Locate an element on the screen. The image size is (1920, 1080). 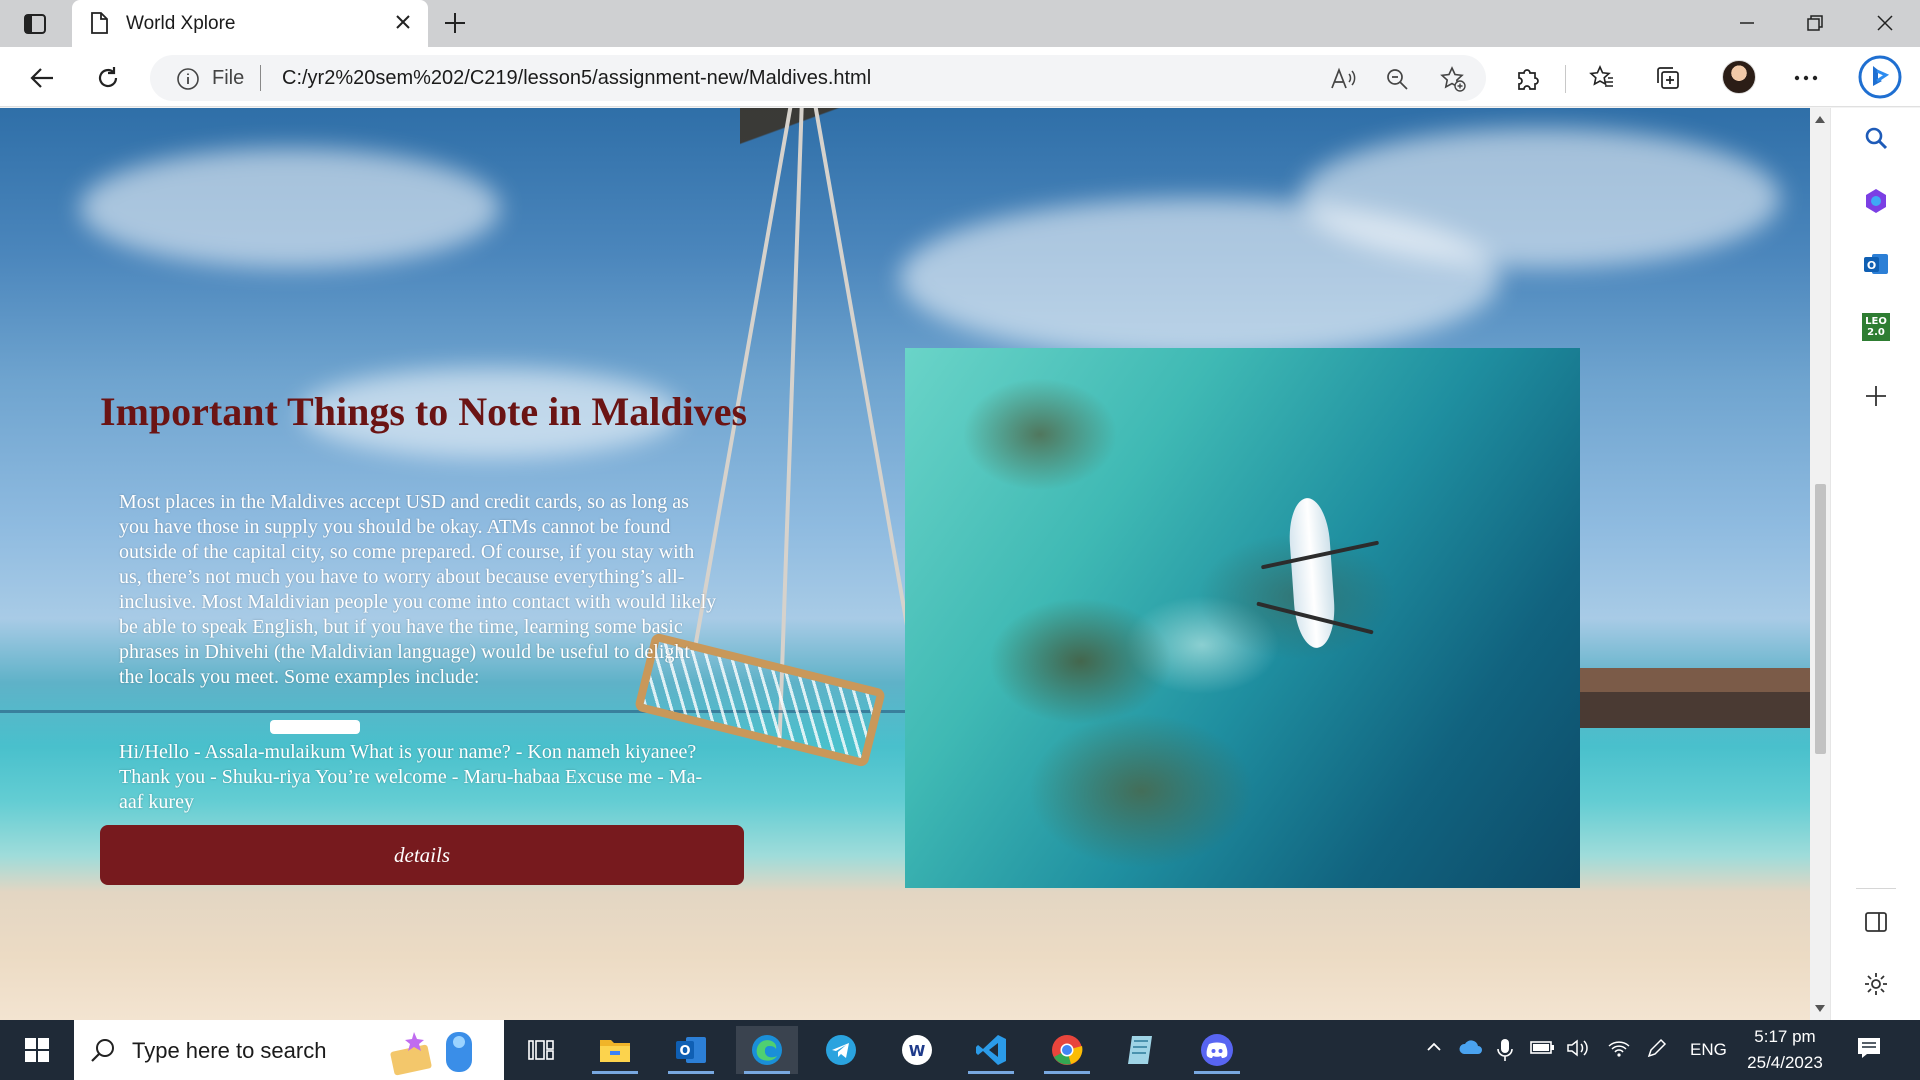
sidebar-leo-button: LEO 2.0 is located at coordinates (1876, 327).